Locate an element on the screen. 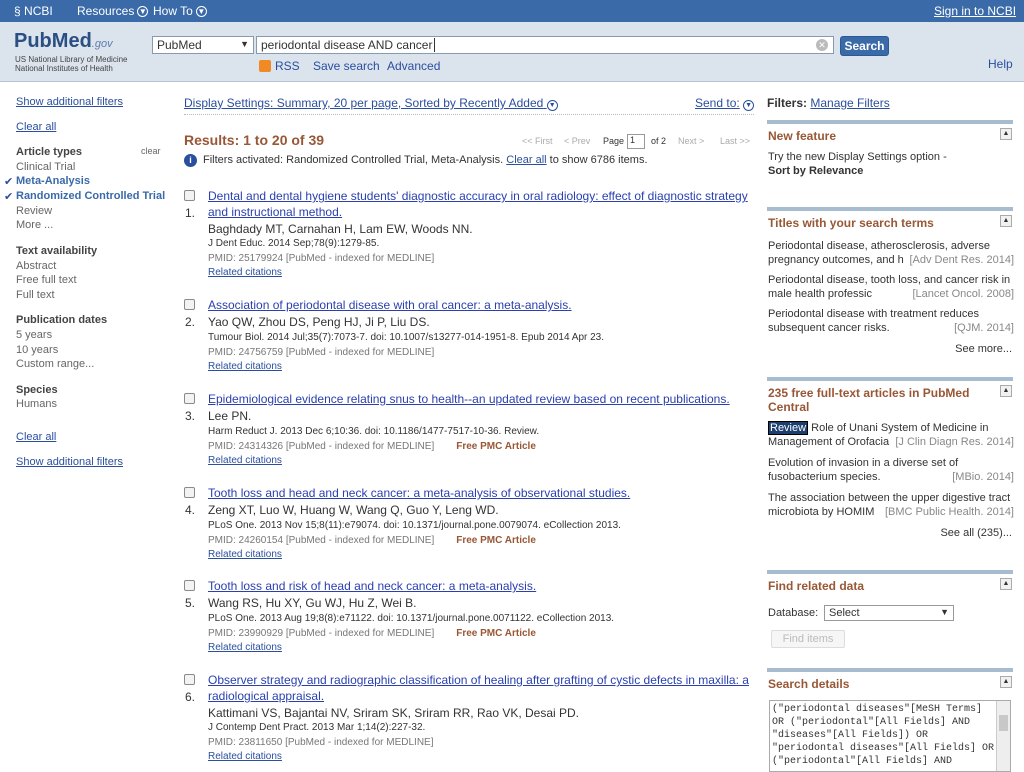 This screenshot has width=1024, height=772. text-cursor is located at coordinates (435, 45).